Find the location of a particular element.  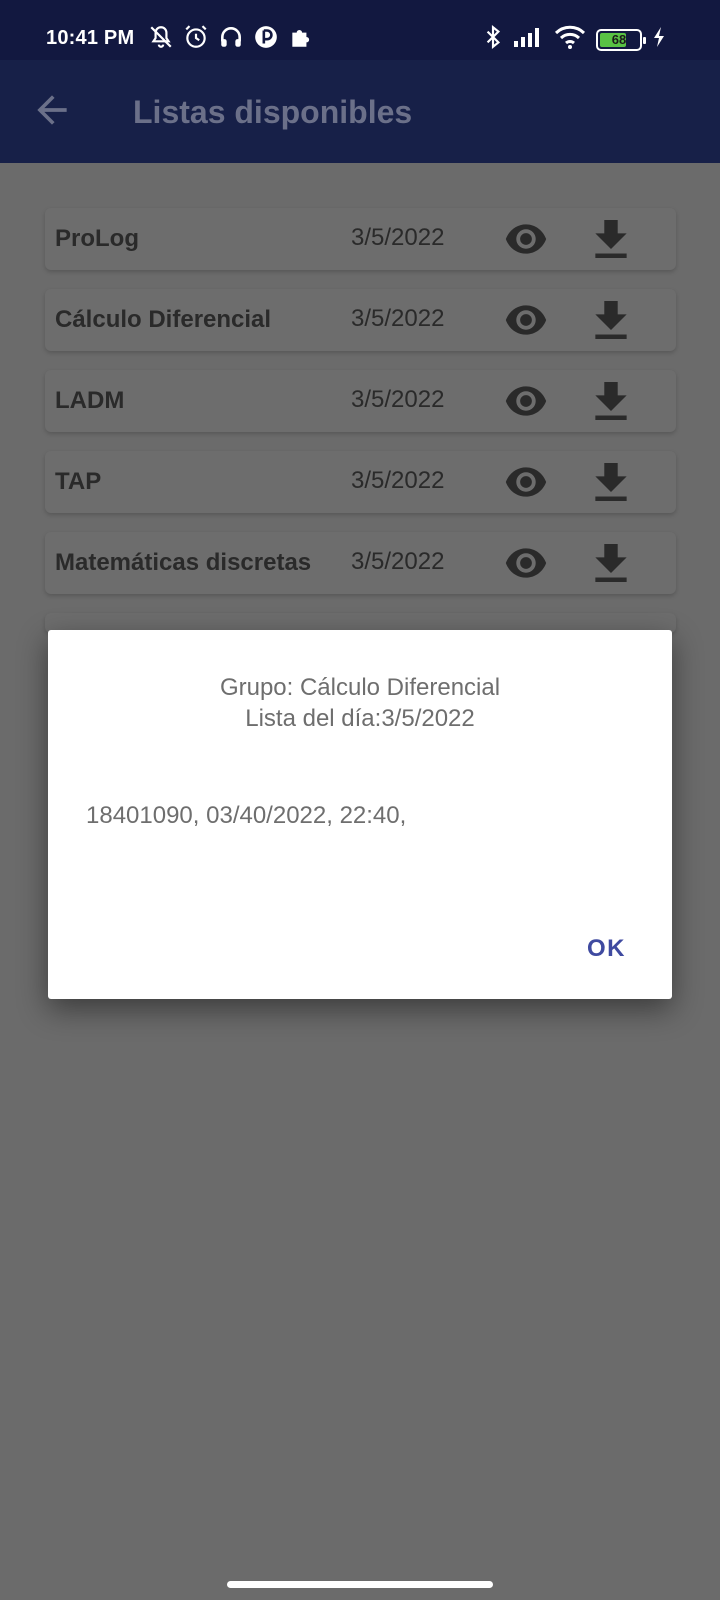

battery-level: 68 is located at coordinates (619, 39).